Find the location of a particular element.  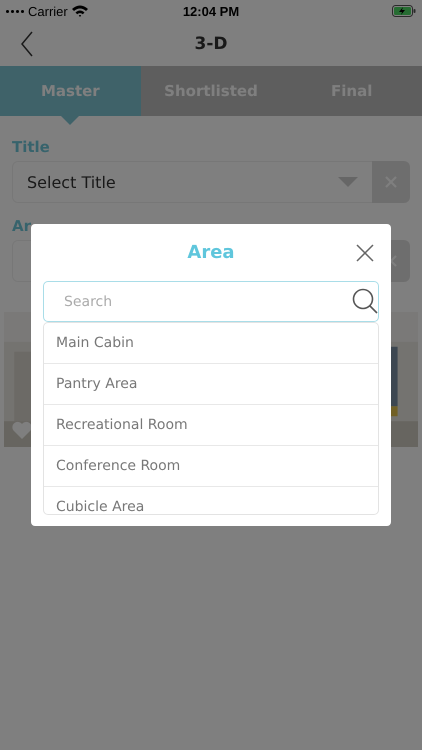

battery-icon is located at coordinates (404, 11).